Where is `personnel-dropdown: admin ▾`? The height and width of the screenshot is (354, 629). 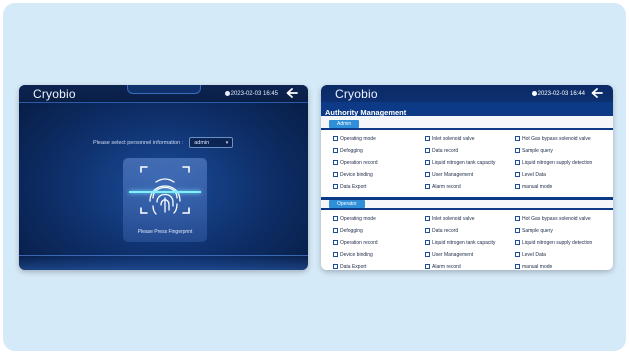 personnel-dropdown: admin ▾ is located at coordinates (211, 142).